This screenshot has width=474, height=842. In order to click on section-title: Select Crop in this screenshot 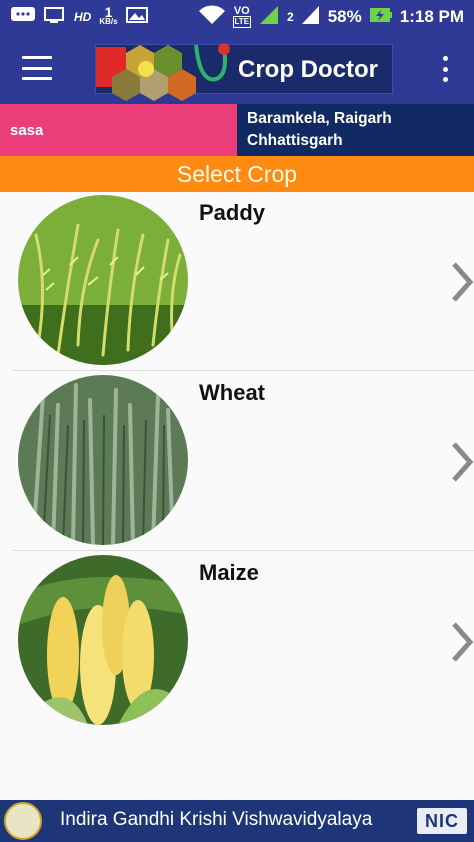, I will do `click(237, 174)`.